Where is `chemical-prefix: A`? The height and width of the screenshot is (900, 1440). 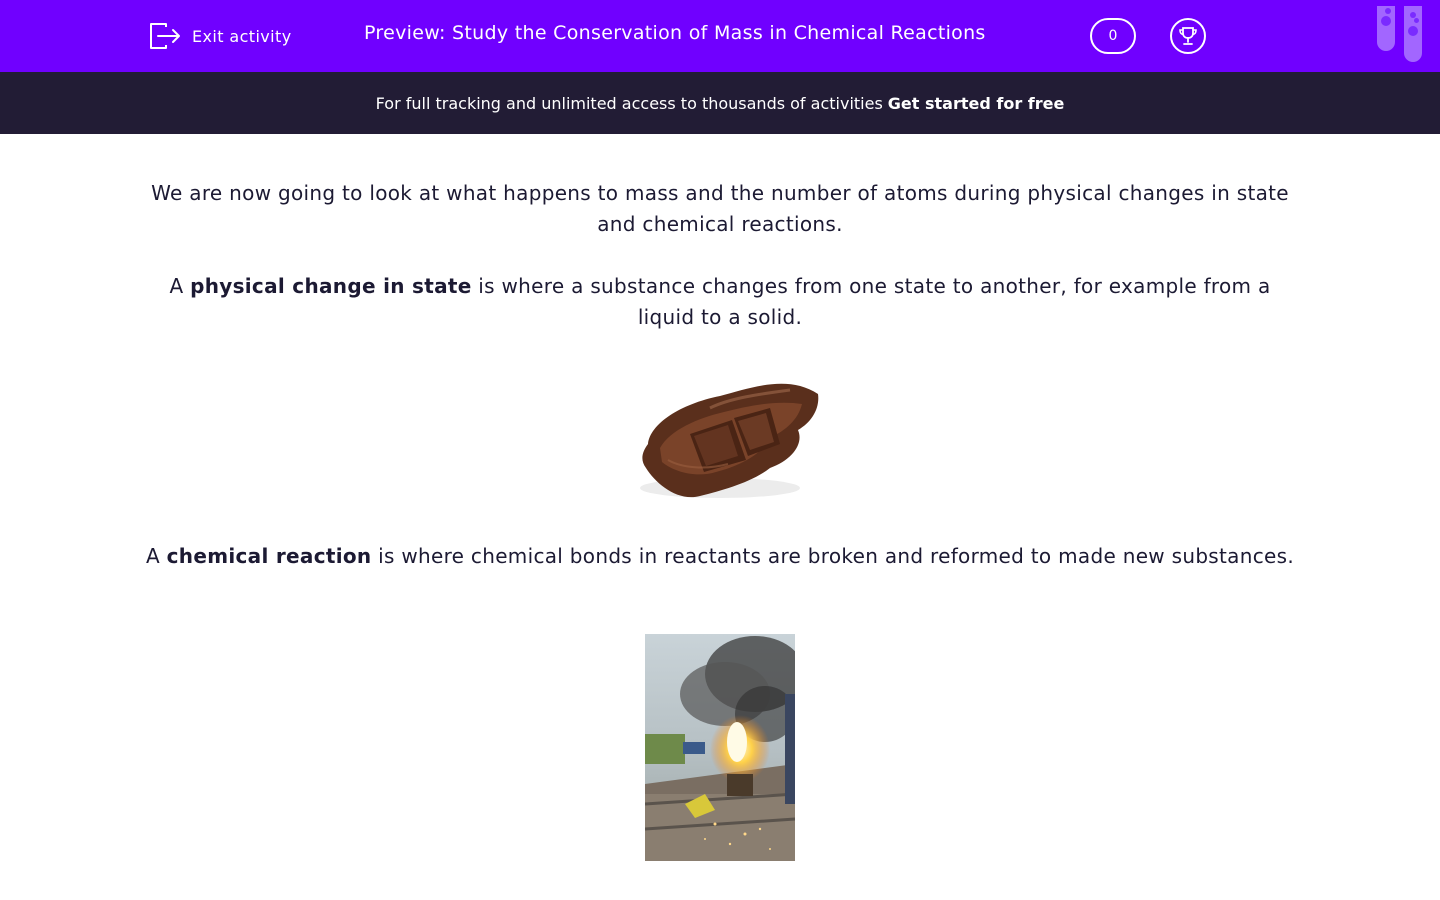 chemical-prefix: A is located at coordinates (156, 556).